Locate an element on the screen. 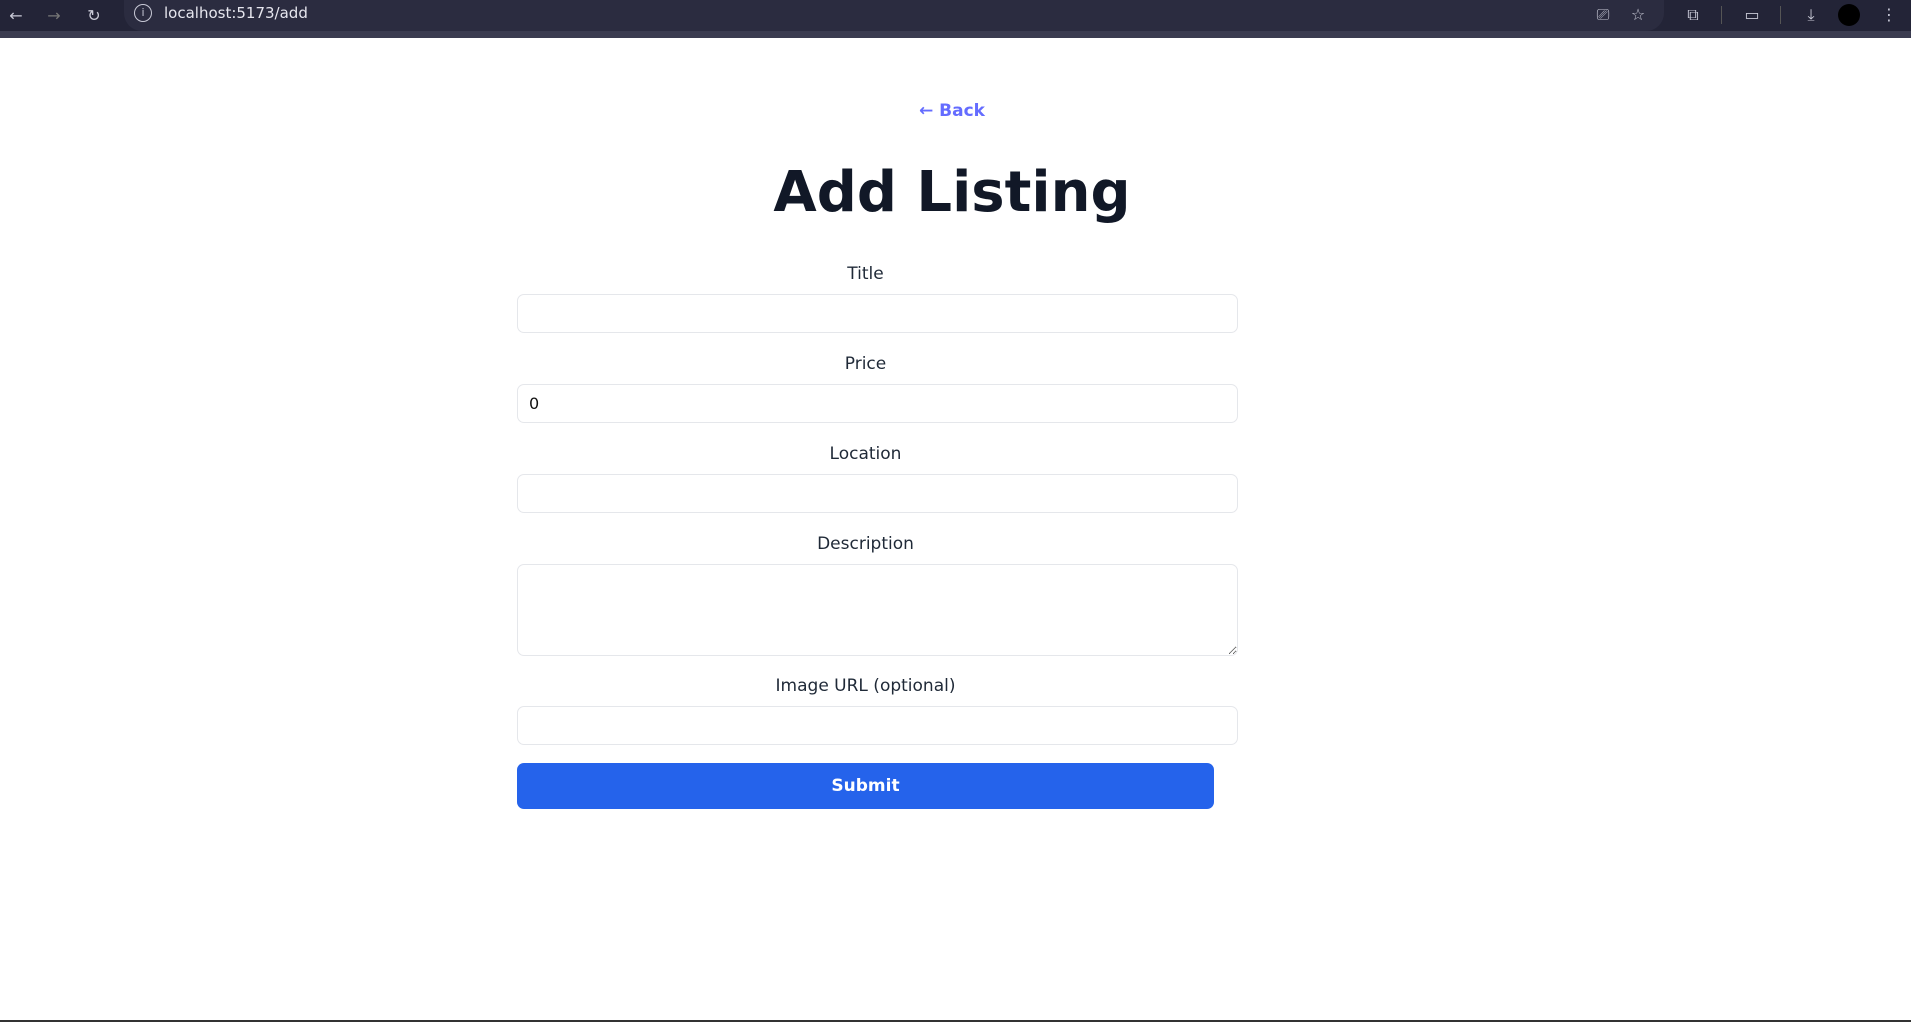  title-input is located at coordinates (877, 313).